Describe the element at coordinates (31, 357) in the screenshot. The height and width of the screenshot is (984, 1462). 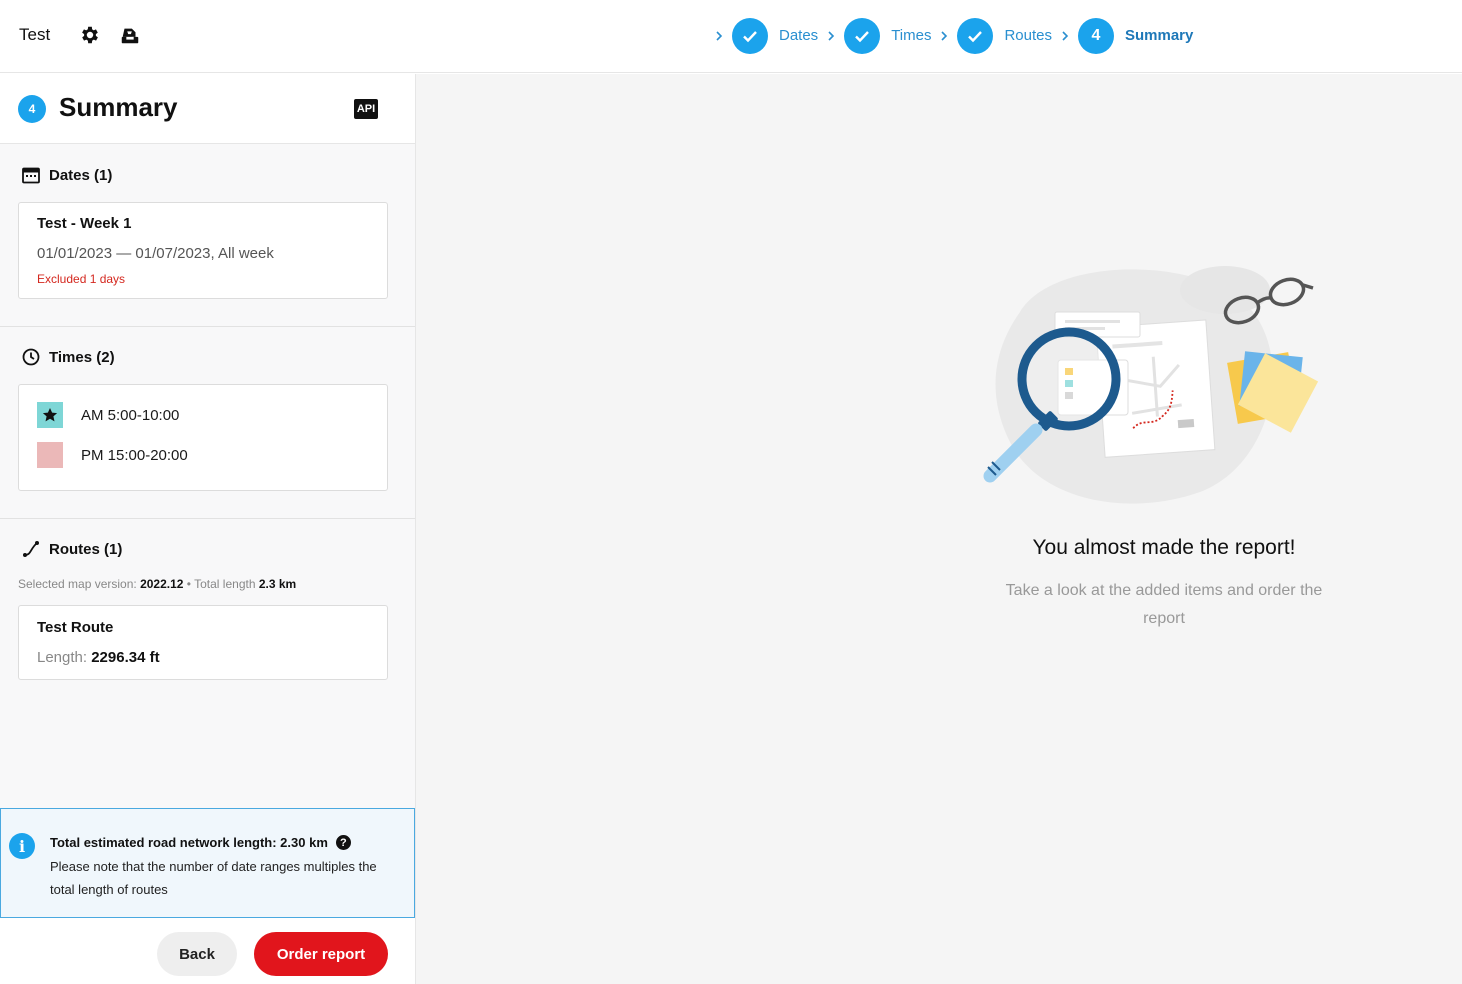
I see `clock-icon` at that location.